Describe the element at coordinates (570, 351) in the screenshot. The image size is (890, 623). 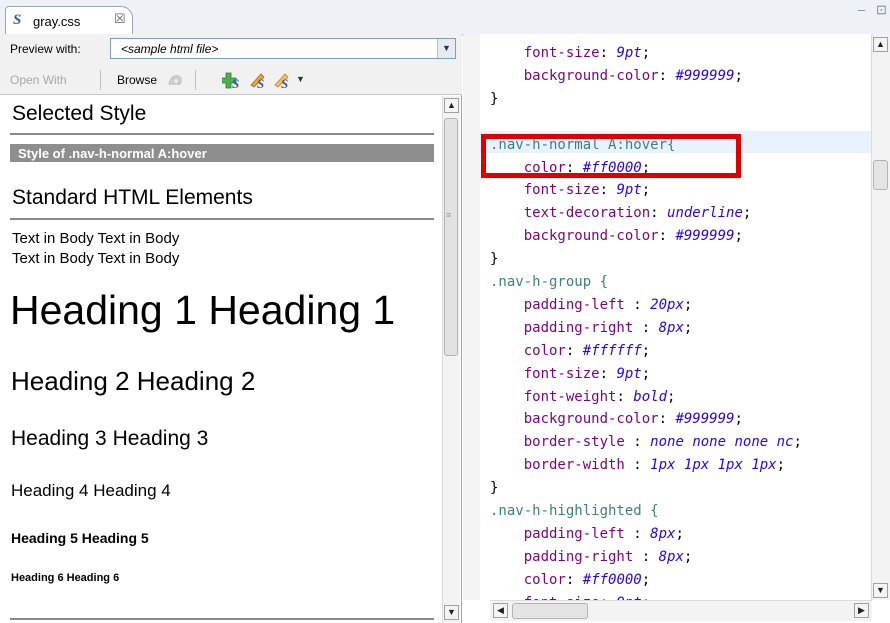
I see `code-line: color: #ffffff;` at that location.